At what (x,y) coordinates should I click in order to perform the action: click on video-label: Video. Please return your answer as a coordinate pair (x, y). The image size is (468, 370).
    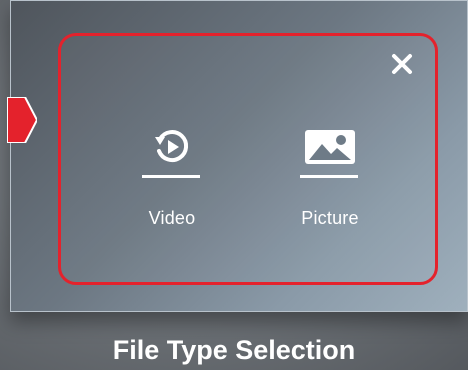
    Looking at the image, I should click on (172, 218).